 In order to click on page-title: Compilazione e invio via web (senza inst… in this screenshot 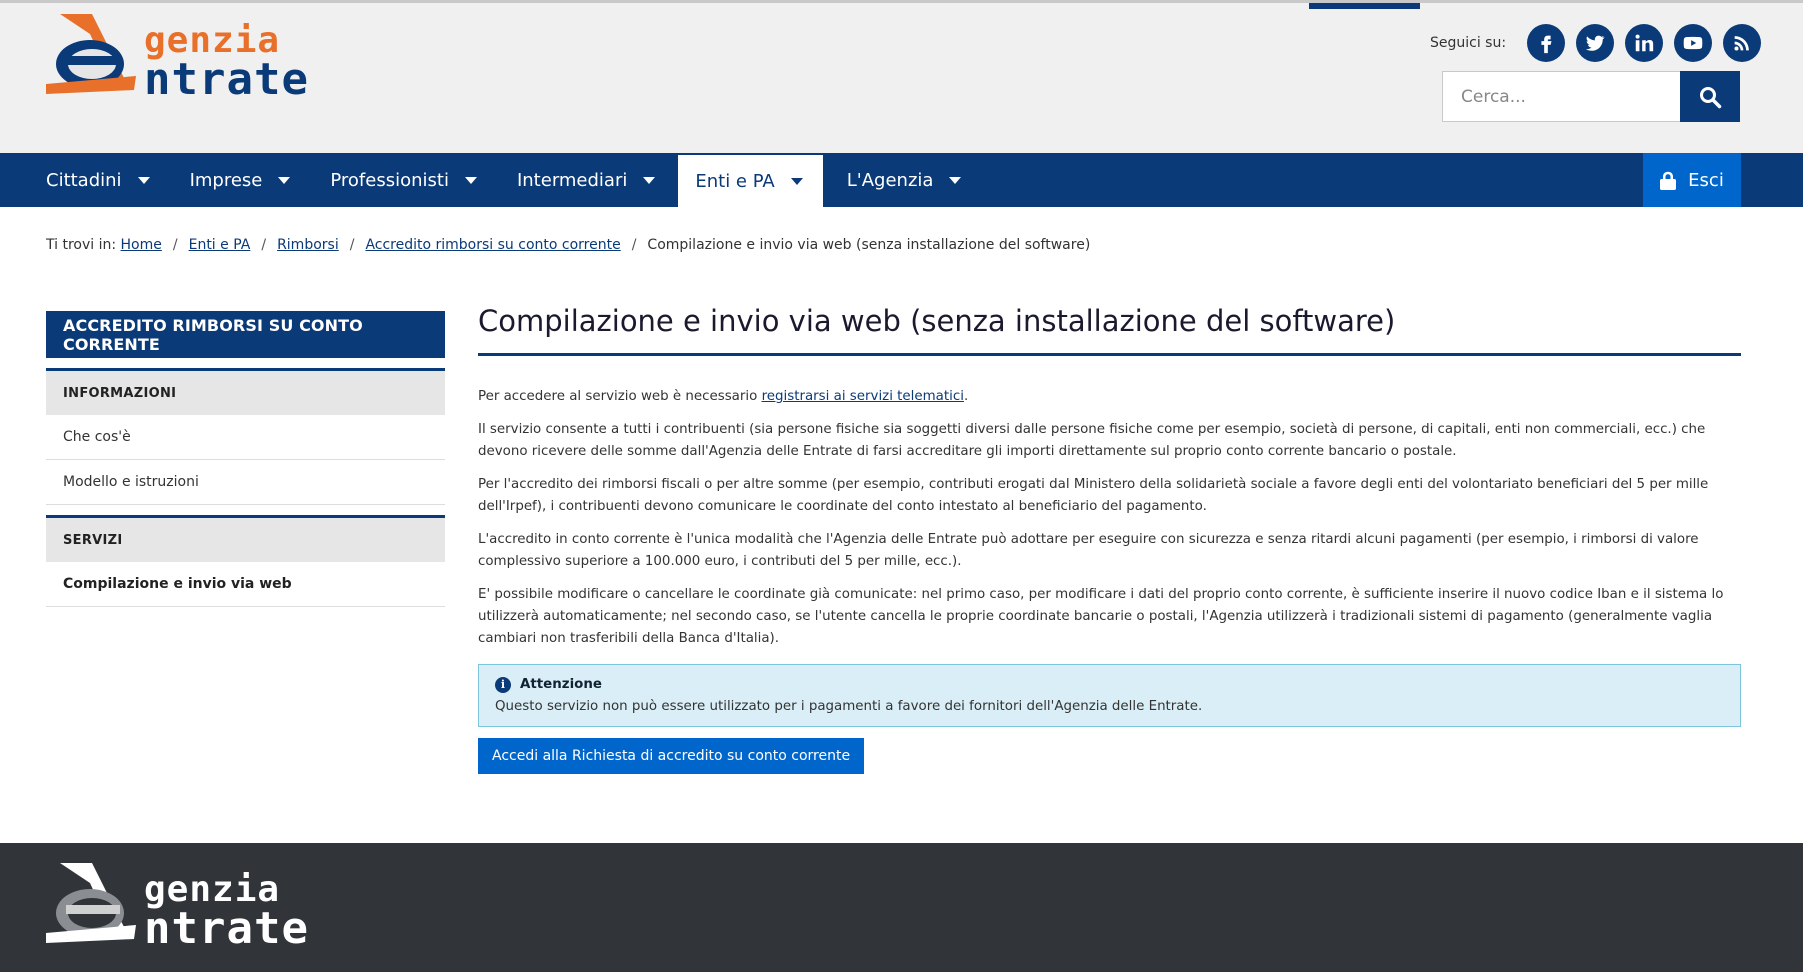, I will do `click(1109, 330)`.